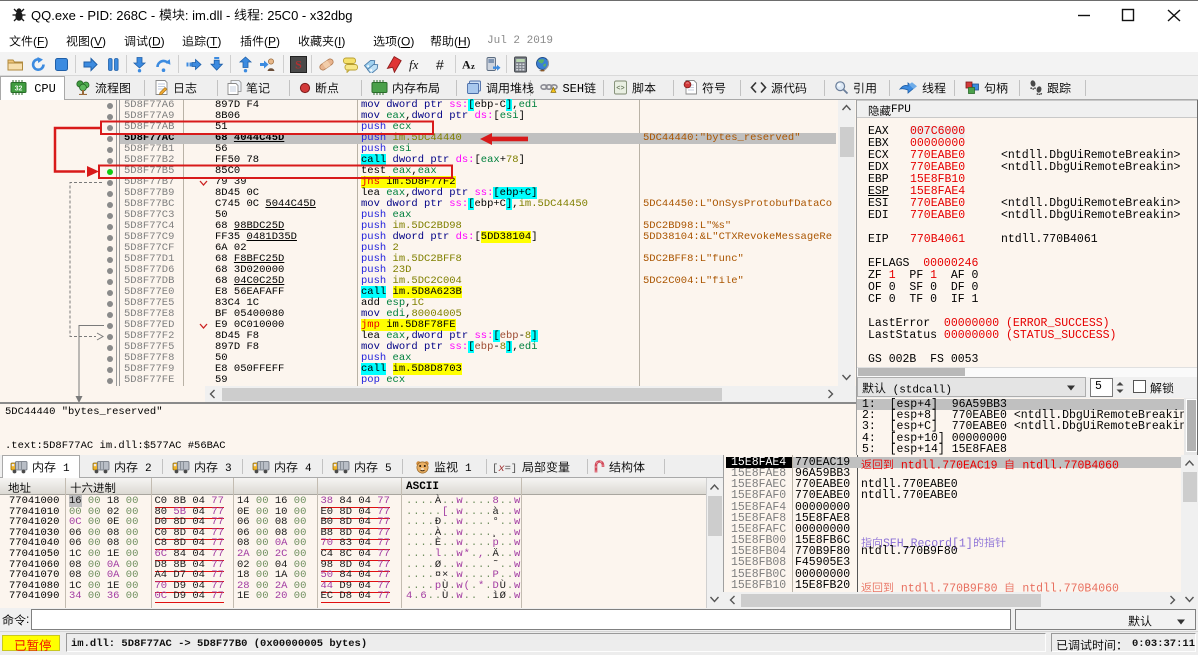 This screenshot has width=1198, height=655. I want to click on svg-text: A, so click(466, 65).